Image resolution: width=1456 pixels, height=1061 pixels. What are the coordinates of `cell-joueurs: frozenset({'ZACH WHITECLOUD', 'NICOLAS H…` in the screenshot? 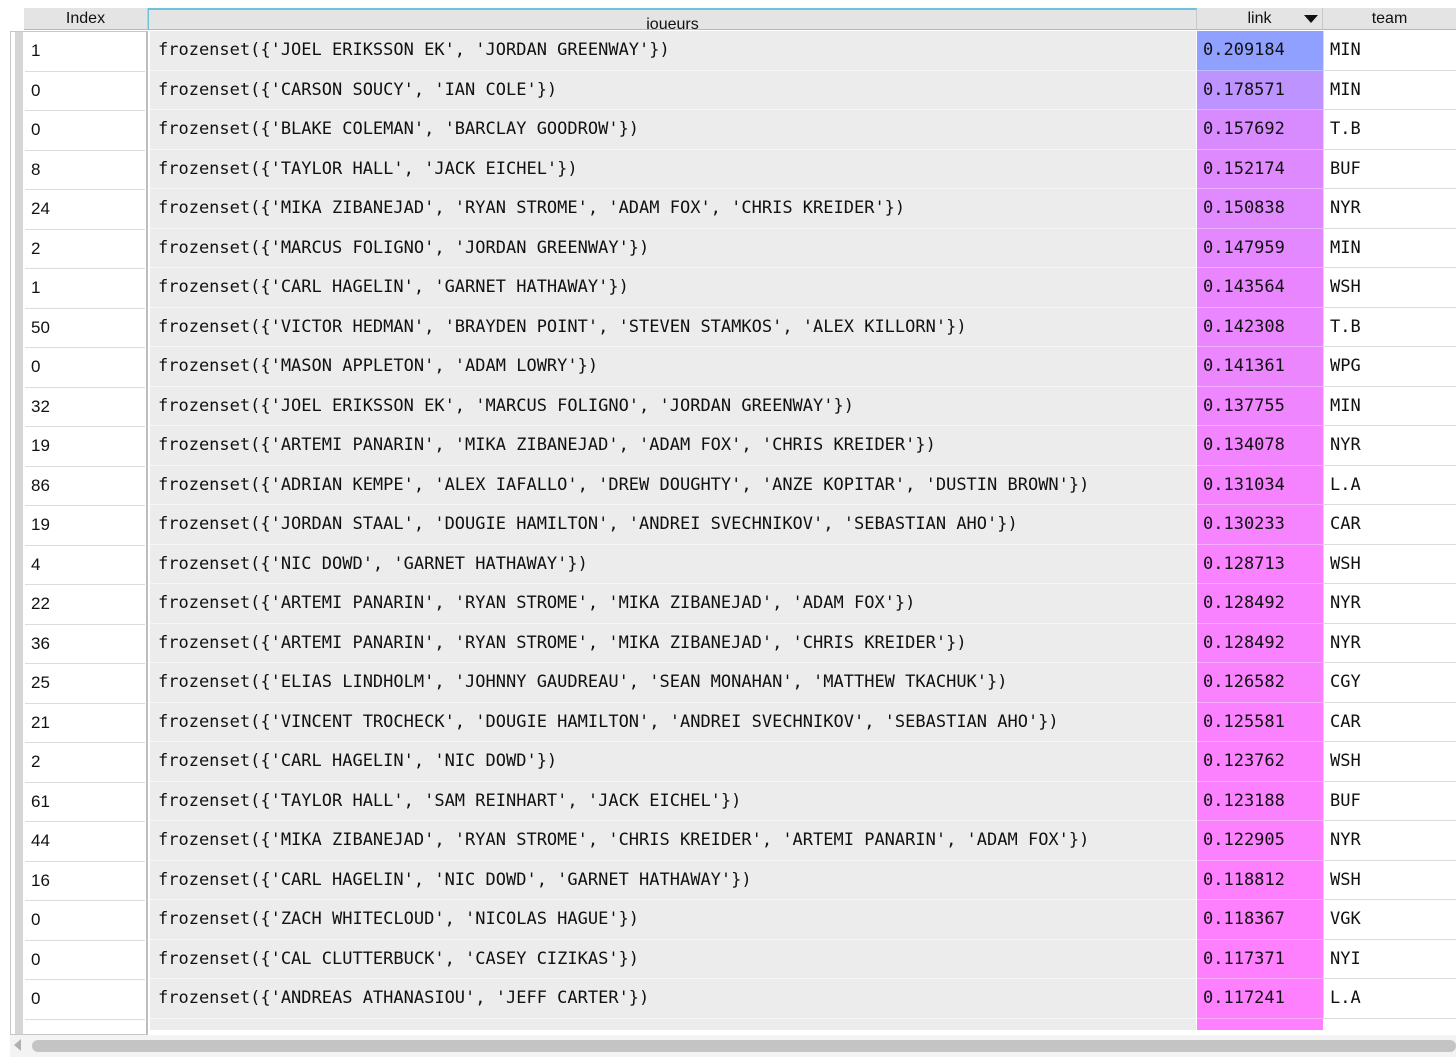 It's located at (673, 920).